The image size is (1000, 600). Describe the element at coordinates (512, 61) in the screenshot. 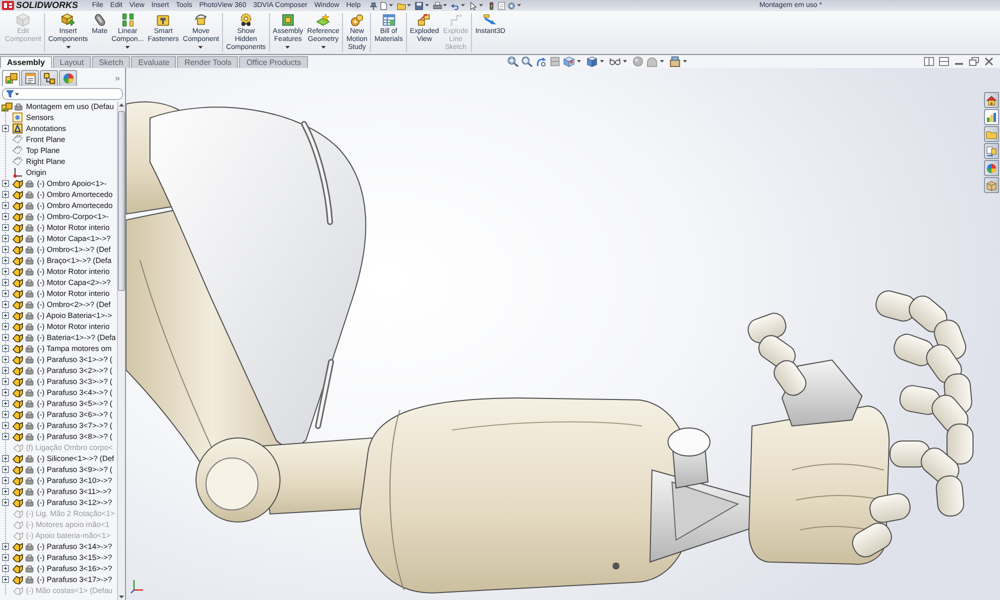

I see `zoom-fit-icon` at that location.